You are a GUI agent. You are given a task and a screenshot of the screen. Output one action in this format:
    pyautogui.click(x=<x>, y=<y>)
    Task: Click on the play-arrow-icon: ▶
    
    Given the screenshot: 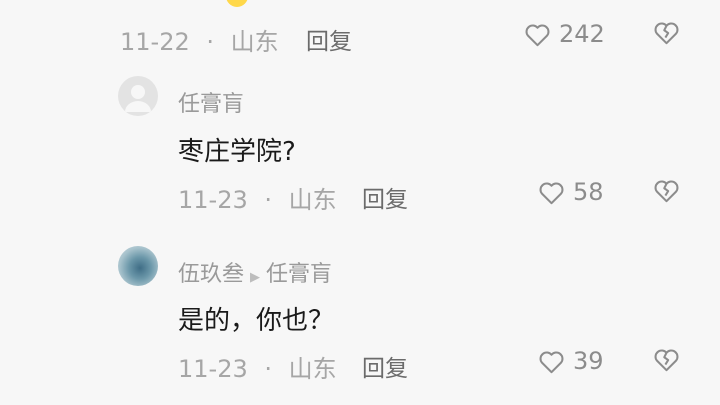 What is the action you would take?
    pyautogui.click(x=255, y=277)
    